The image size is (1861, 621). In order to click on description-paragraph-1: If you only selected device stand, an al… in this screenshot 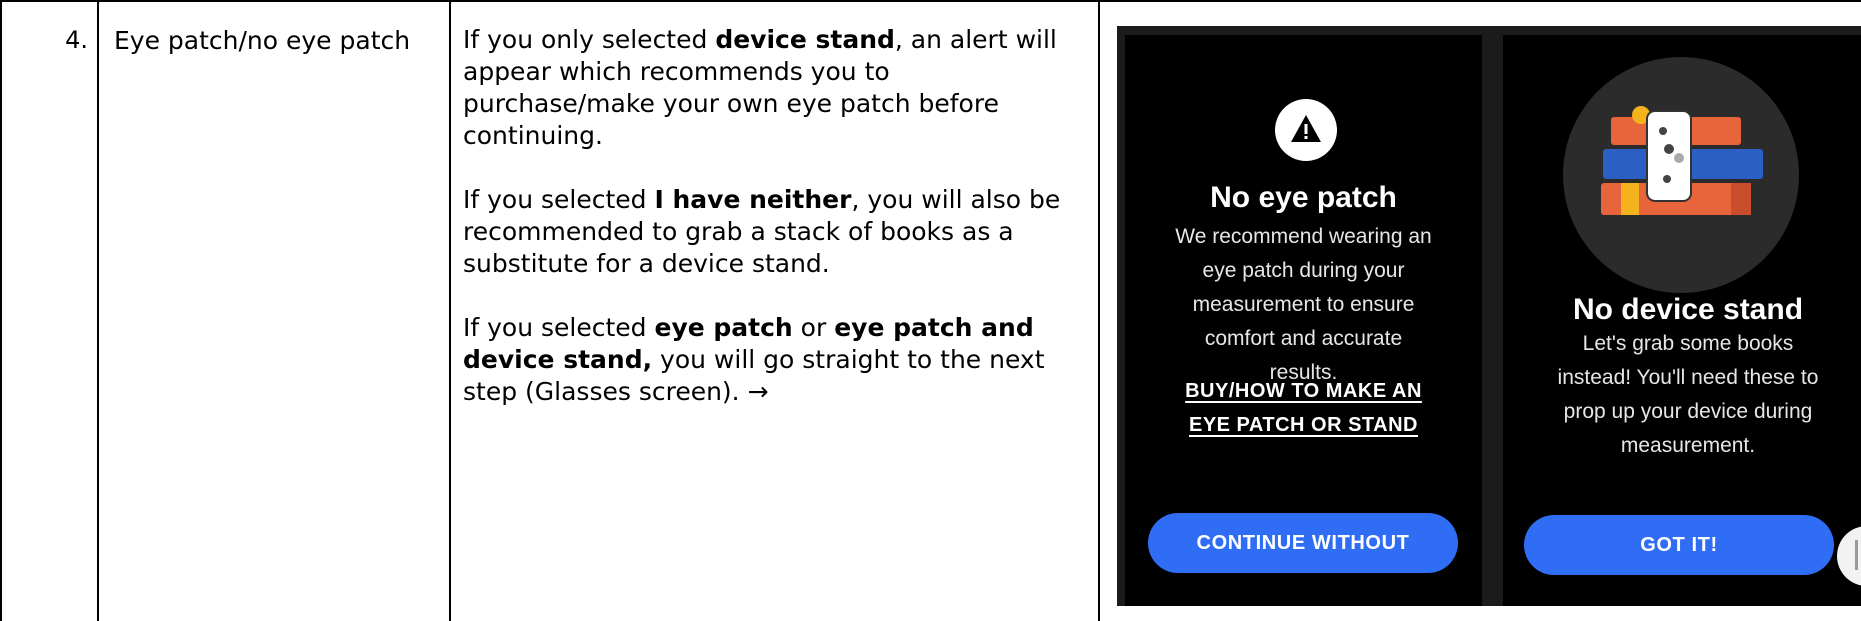, I will do `click(760, 87)`.